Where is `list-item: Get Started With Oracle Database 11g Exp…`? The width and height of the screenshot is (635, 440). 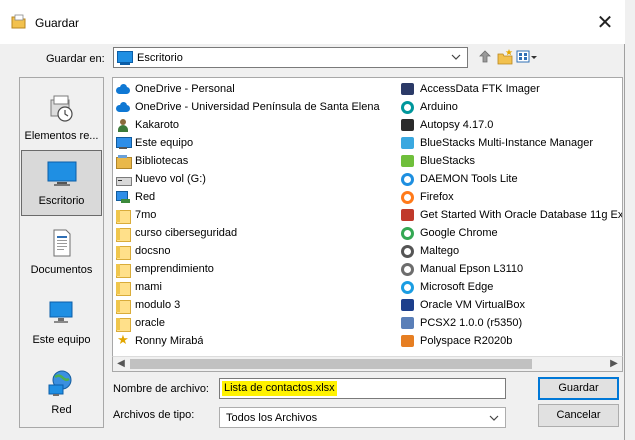
list-item: Get Started With Oracle Database 11g Exp… is located at coordinates (511, 215).